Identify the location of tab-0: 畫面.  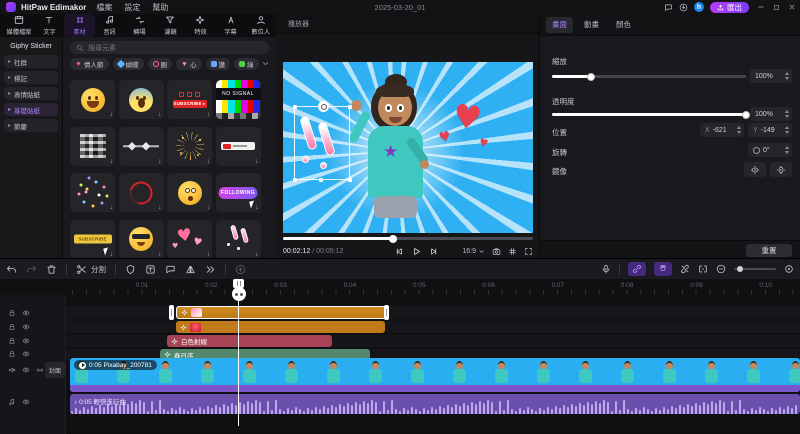
(559, 24).